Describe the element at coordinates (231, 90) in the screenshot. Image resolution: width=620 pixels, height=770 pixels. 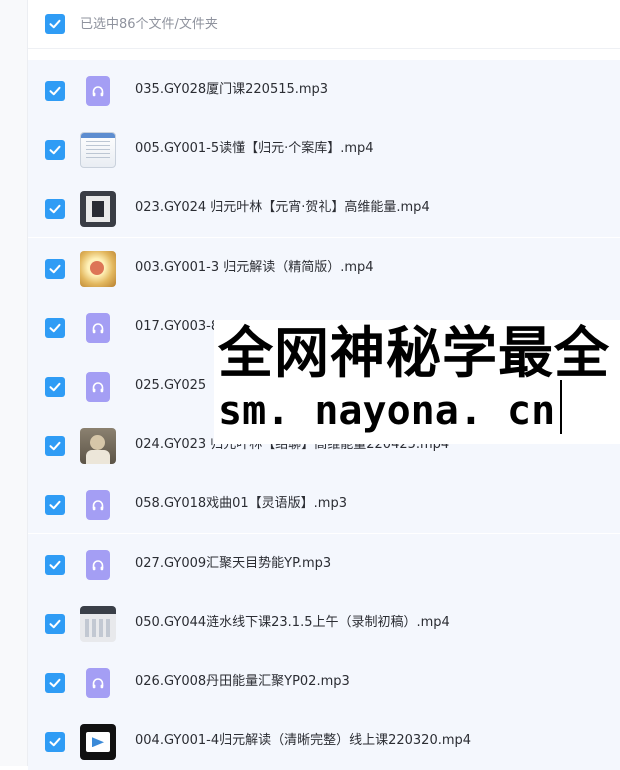
I see `file-name: 035.GY028厦门课220515.mp3` at that location.